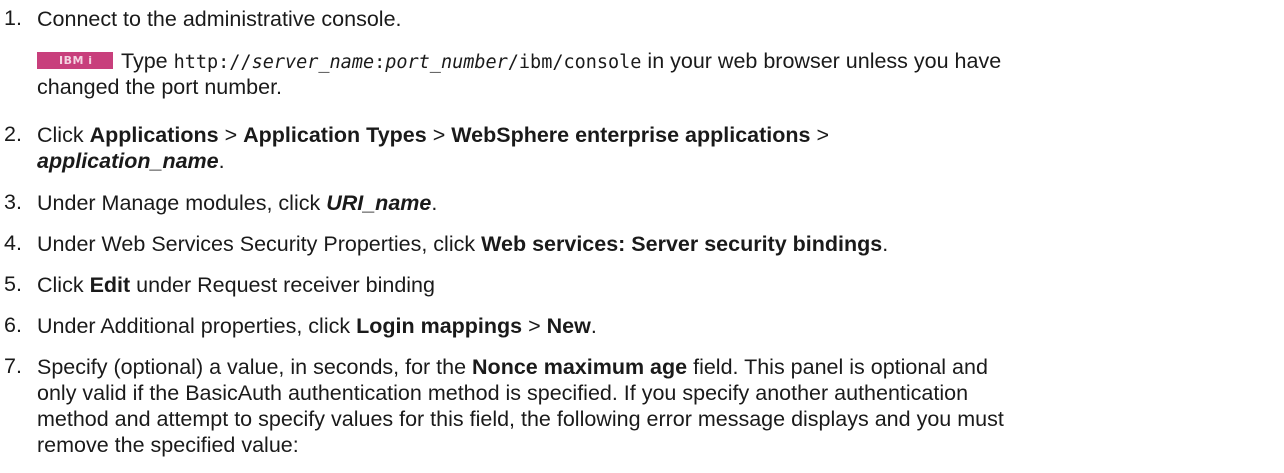 Image resolution: width=1284 pixels, height=473 pixels. Describe the element at coordinates (650, 203) in the screenshot. I see `step-text: Under Manage modules, click URI_name.` at that location.